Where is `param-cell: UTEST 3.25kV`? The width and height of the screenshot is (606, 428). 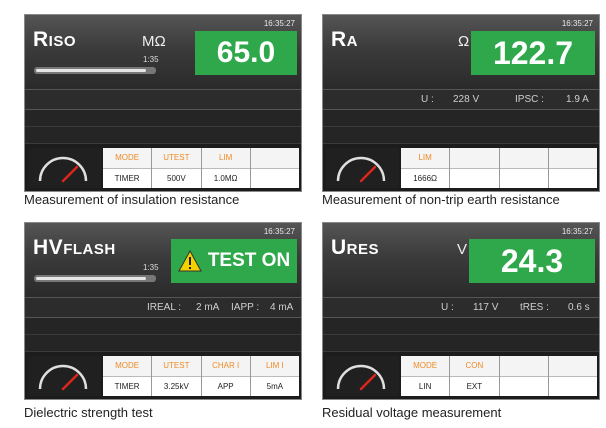
param-cell: UTEST 3.25kV is located at coordinates (176, 376).